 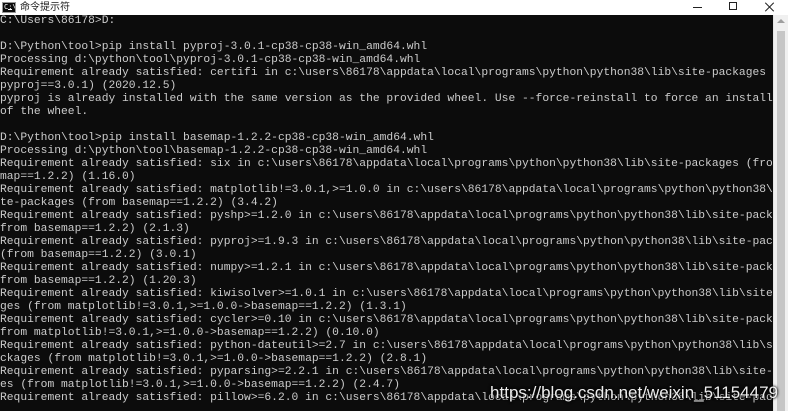 I want to click on close-button, so click(x=770, y=7).